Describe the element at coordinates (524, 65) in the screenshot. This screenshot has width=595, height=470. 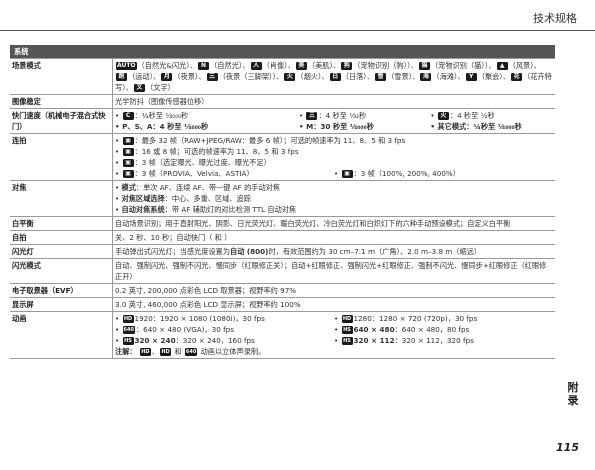
I see `scene-mode-label: （风景）、` at that location.